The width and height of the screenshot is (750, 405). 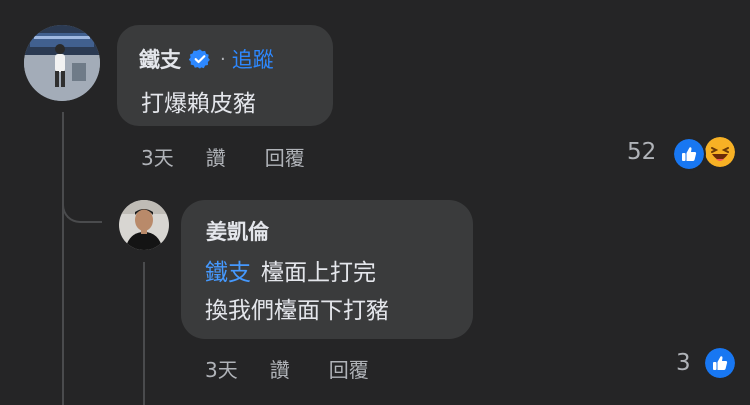 I want to click on comment-bubble: 鐵支 · 追蹤 打爆賴皮豬, so click(x=225, y=75).